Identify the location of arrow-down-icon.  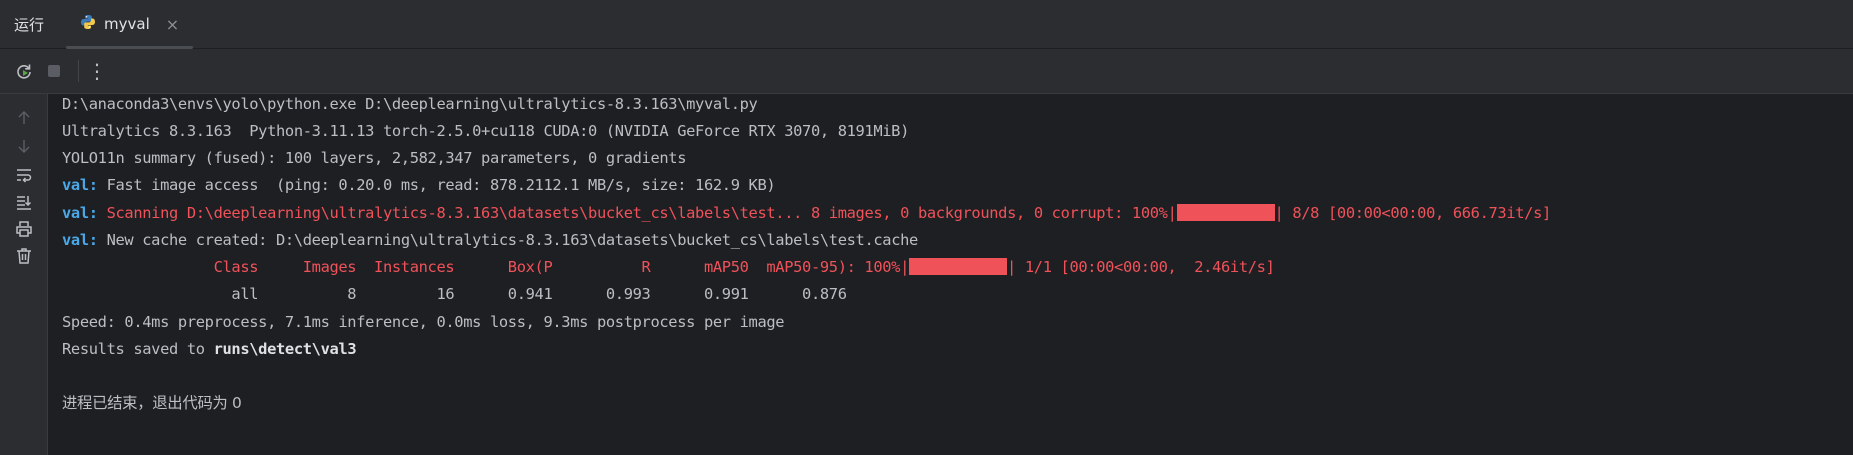
(24, 147).